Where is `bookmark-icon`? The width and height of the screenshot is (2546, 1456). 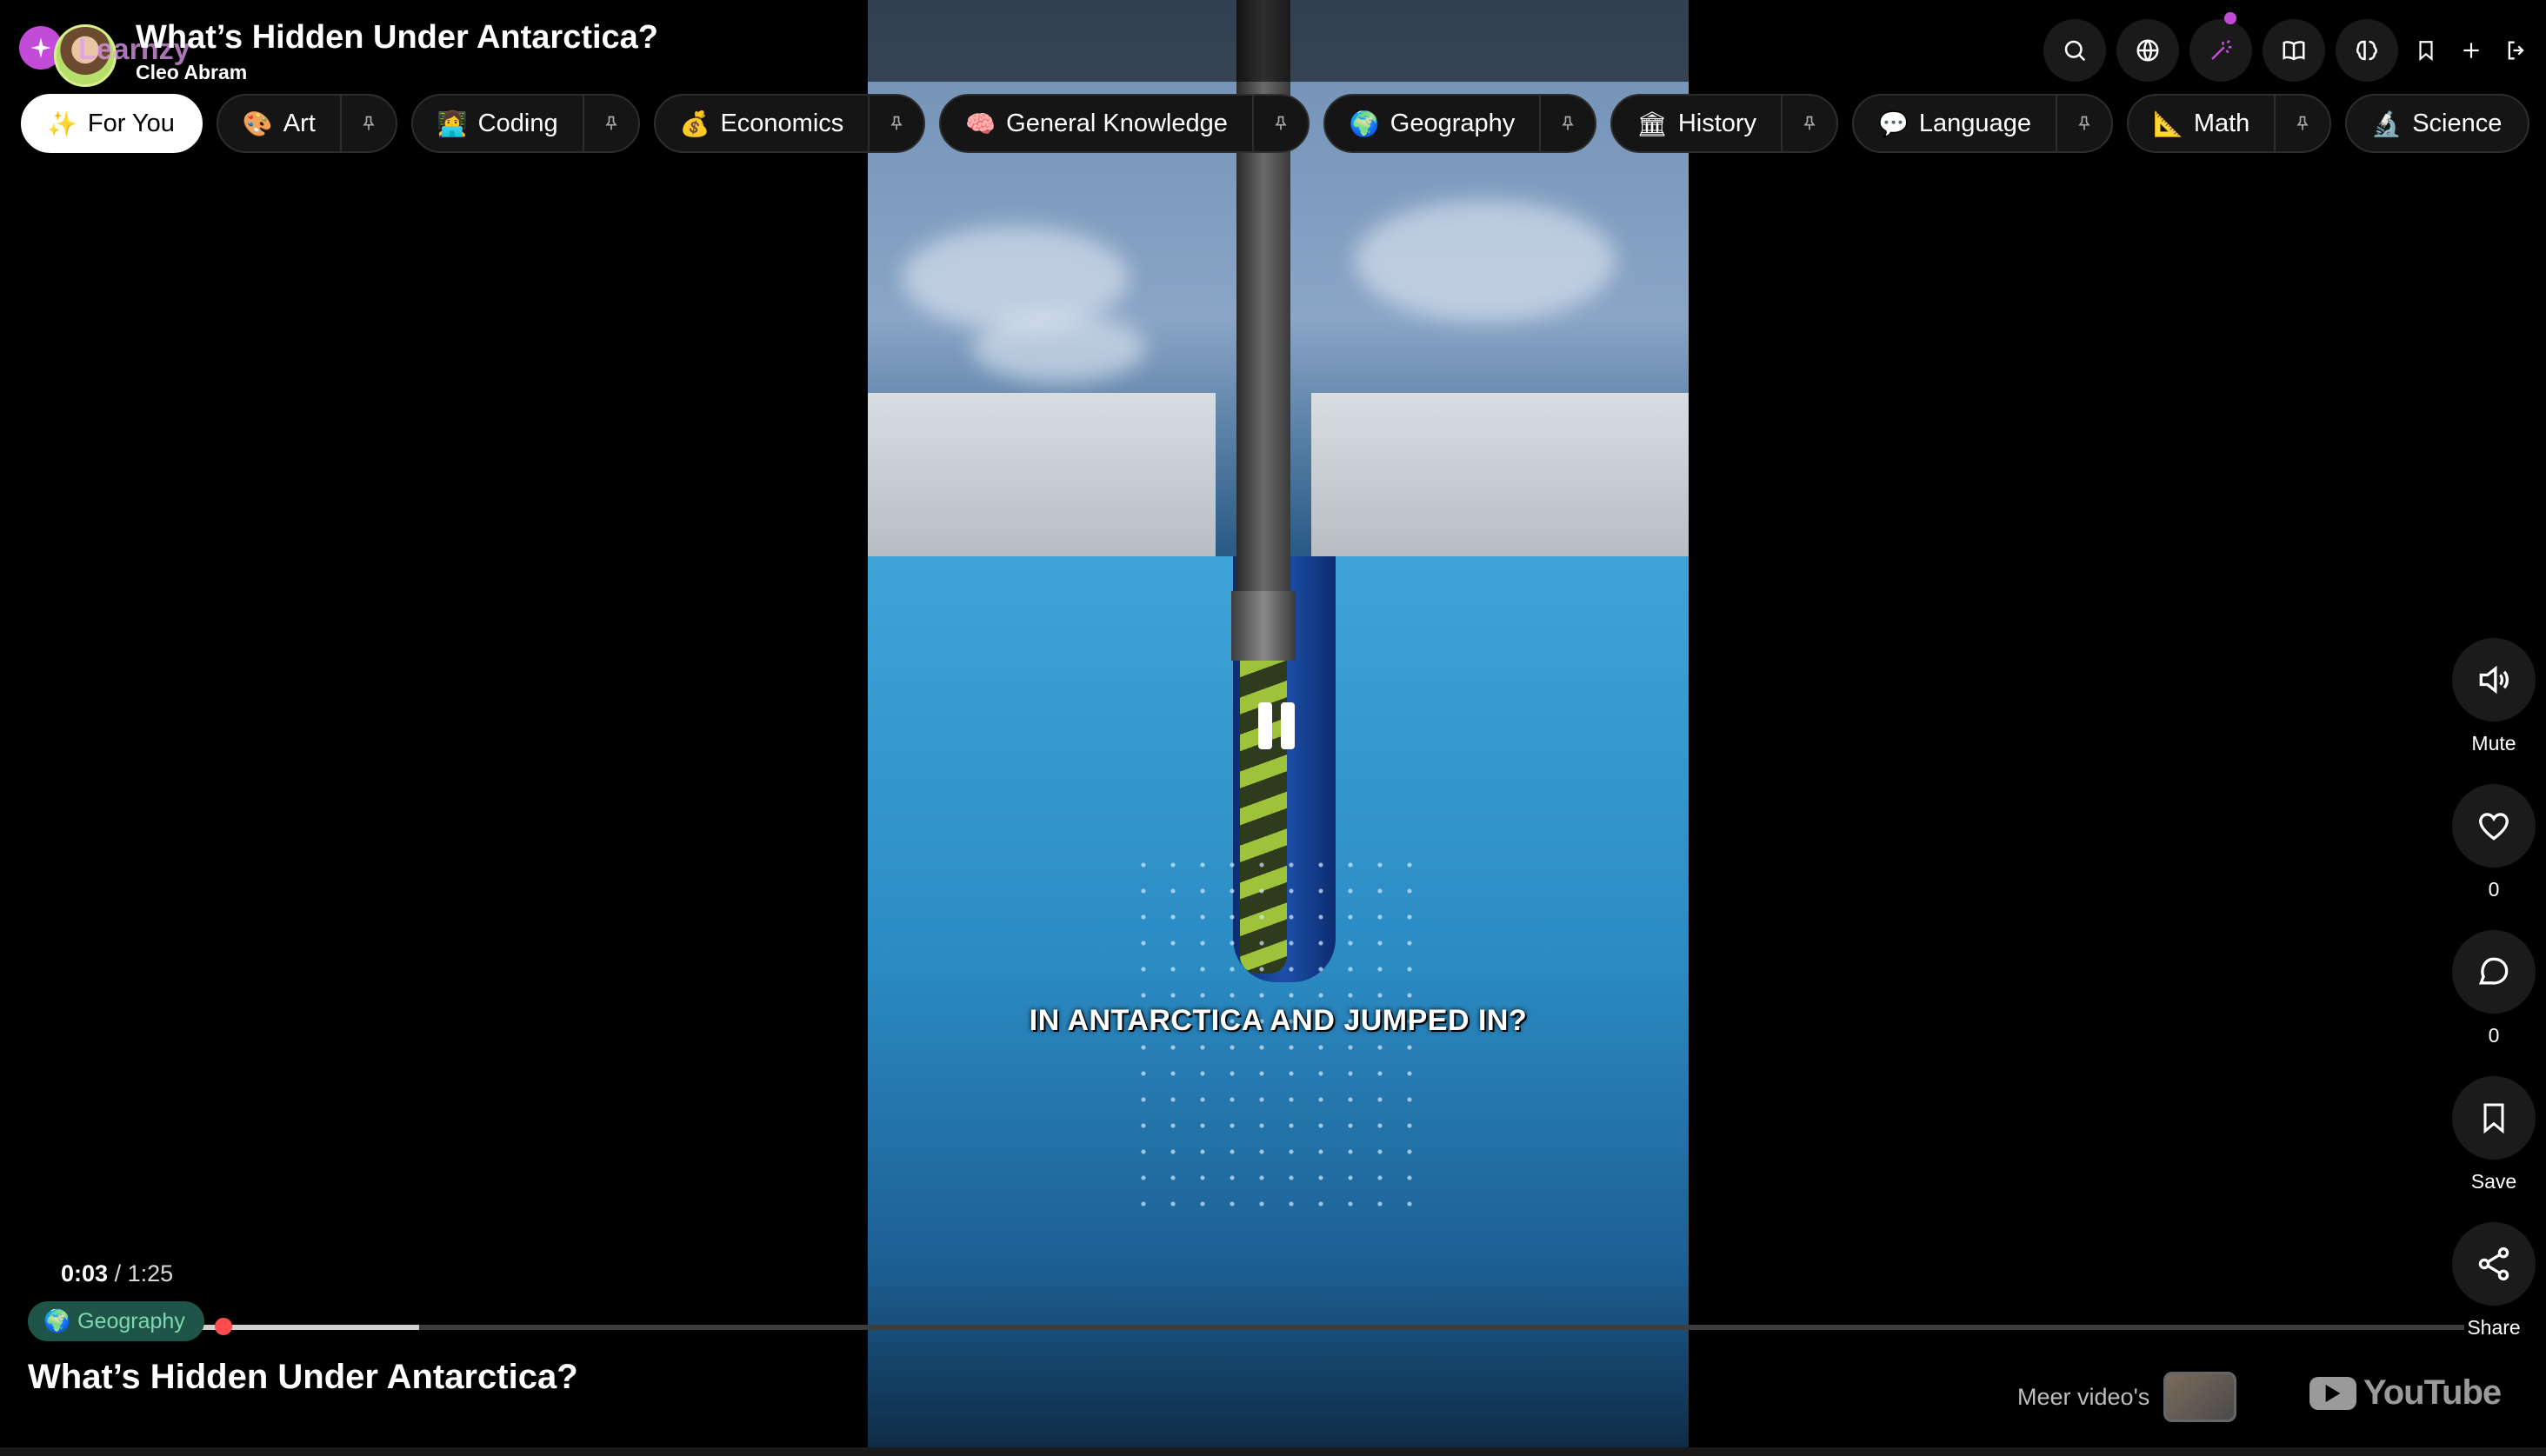 bookmark-icon is located at coordinates (2493, 1118).